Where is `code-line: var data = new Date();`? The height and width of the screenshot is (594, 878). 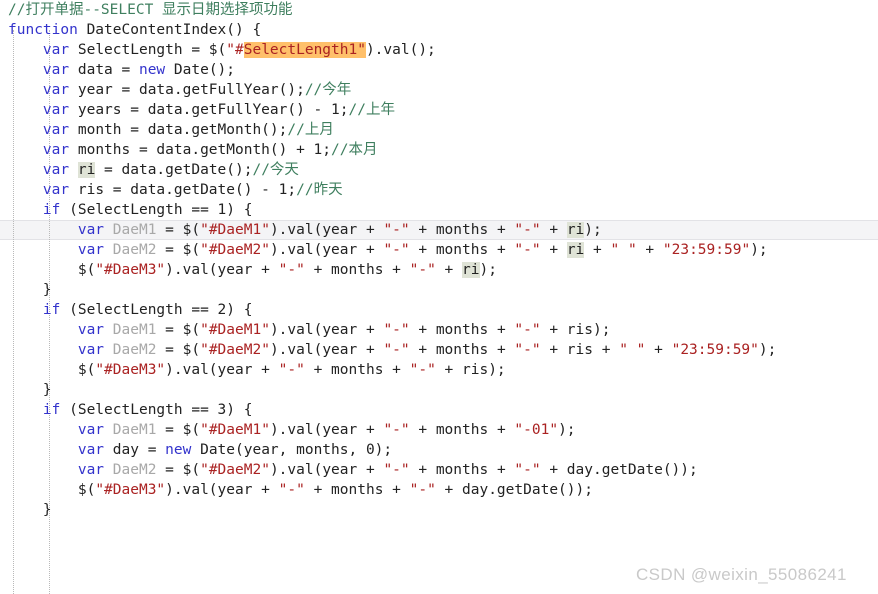
code-line: var data = new Date(); is located at coordinates (439, 70).